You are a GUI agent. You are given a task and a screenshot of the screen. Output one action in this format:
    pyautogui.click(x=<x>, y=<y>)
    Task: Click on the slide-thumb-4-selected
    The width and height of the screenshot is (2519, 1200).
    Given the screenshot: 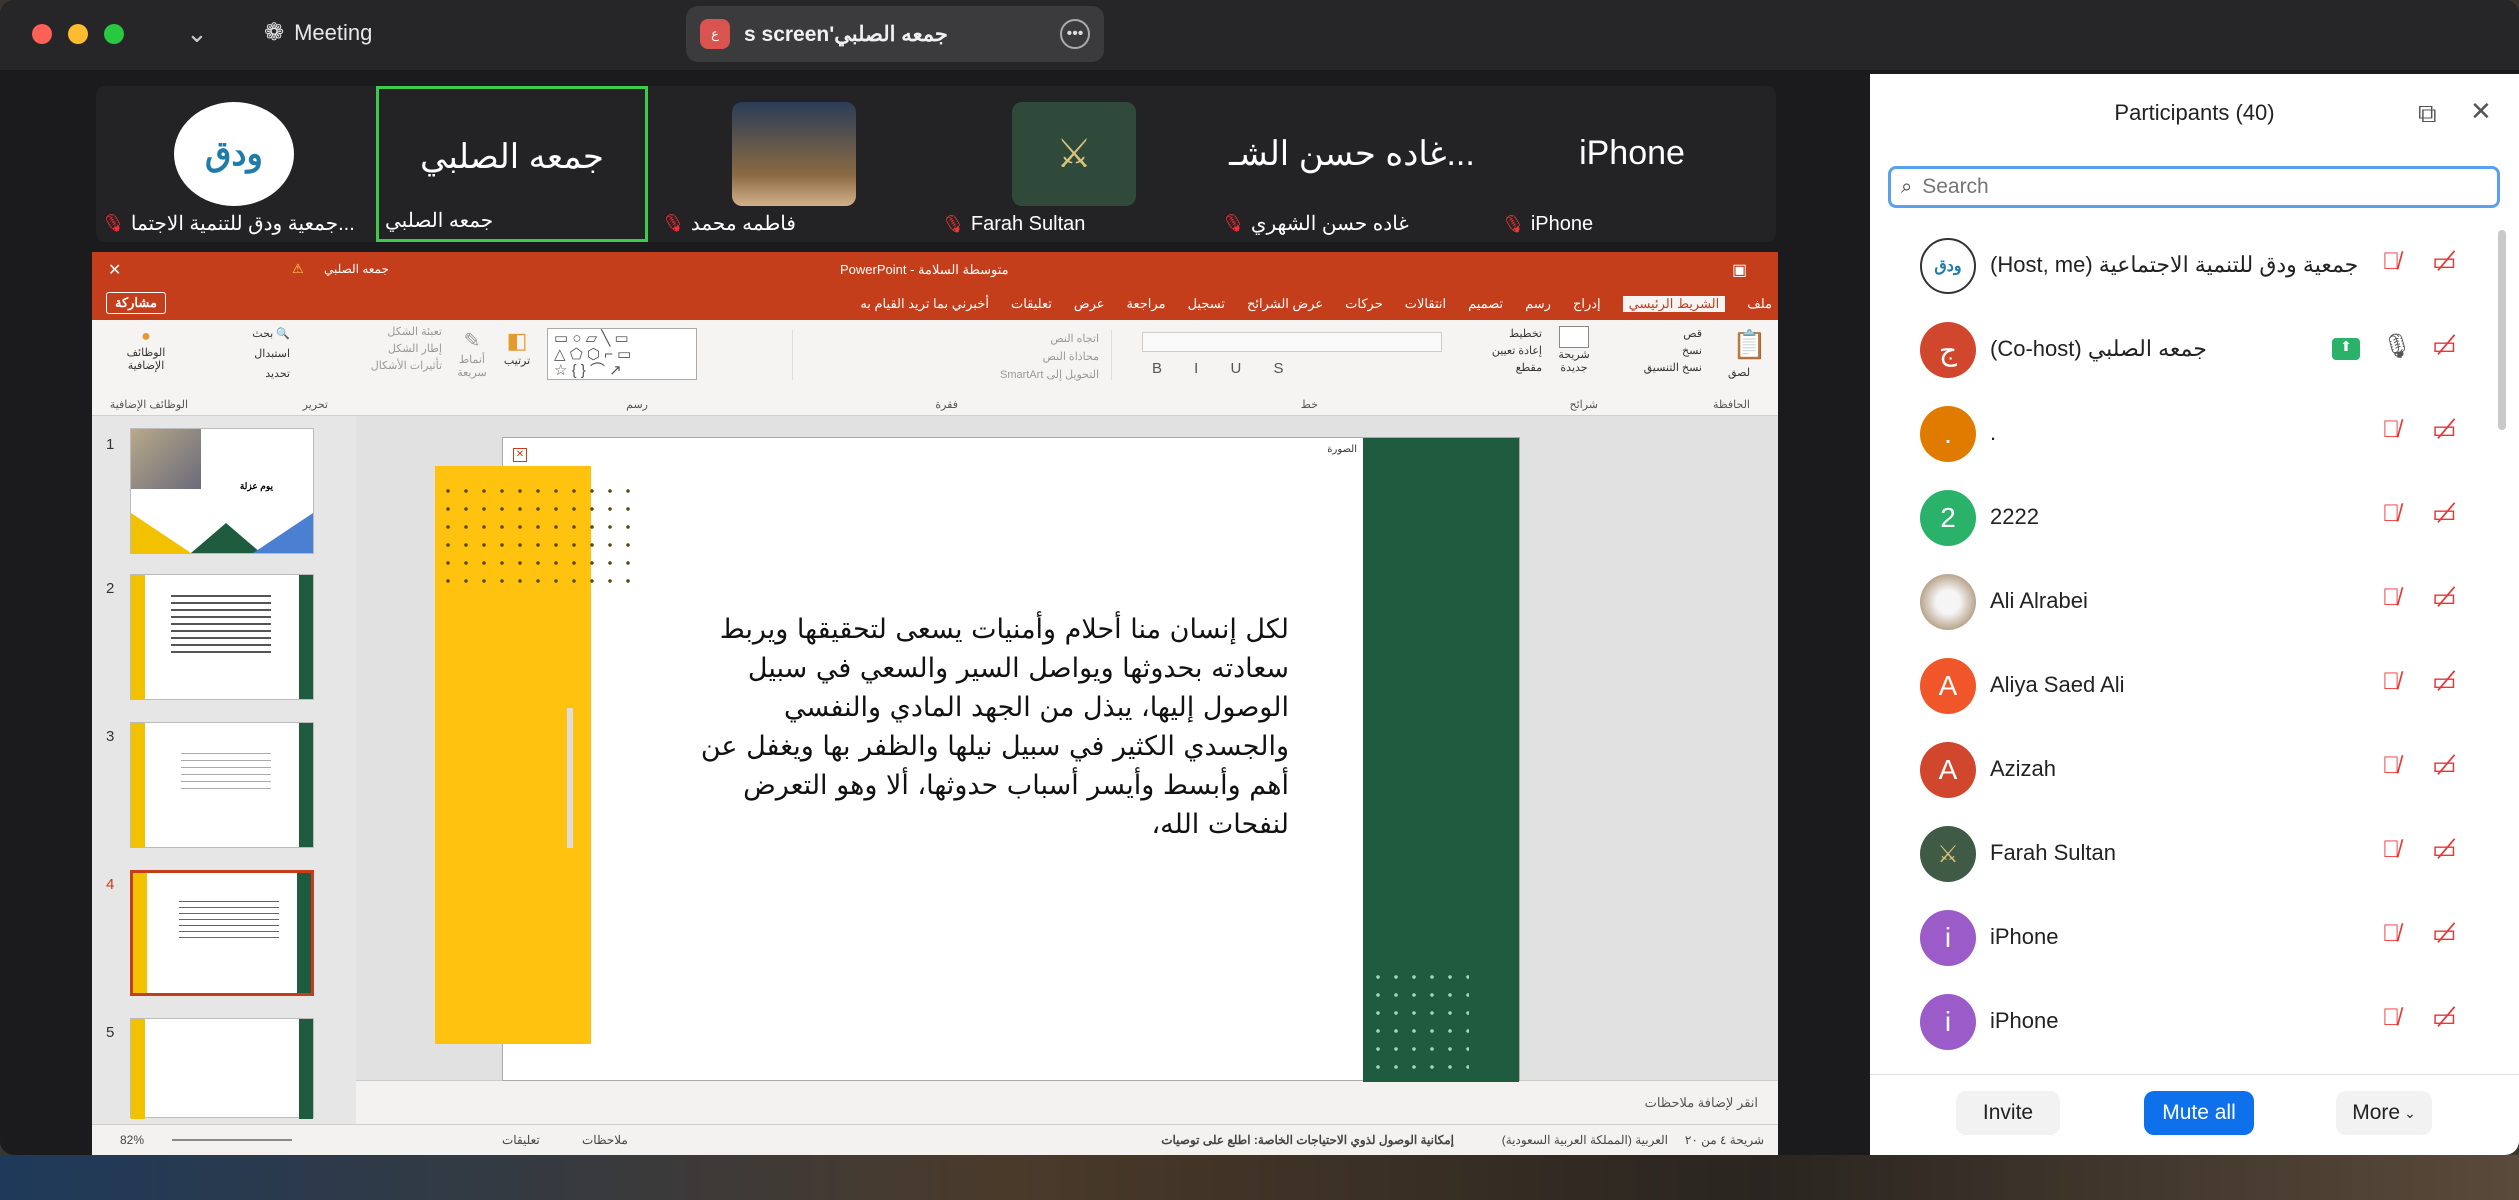 What is the action you would take?
    pyautogui.click(x=222, y=933)
    